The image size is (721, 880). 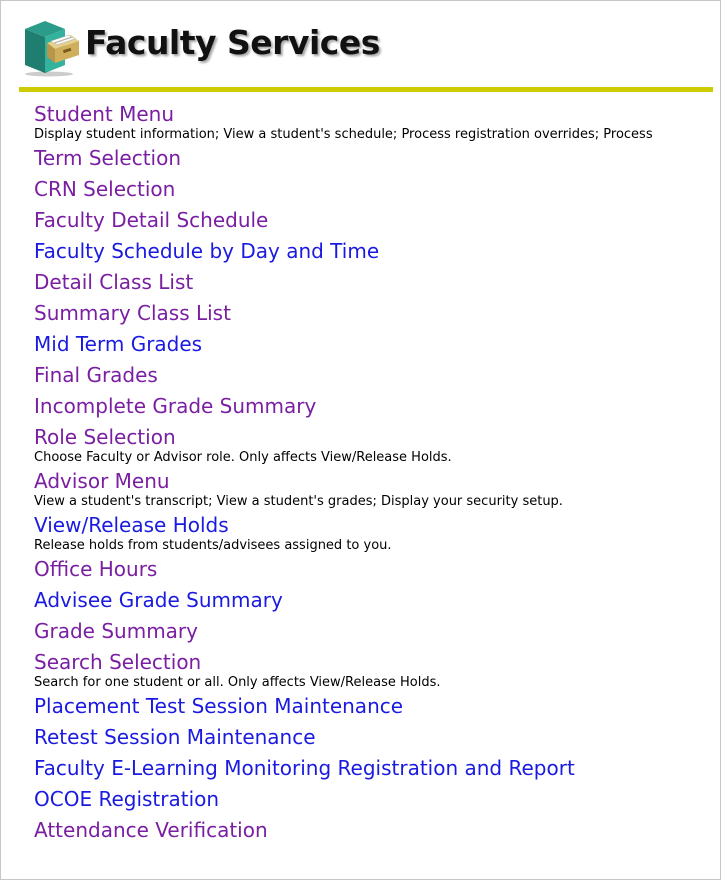 I want to click on menu-item: Placement Test Session Maintenance, so click(x=373, y=706).